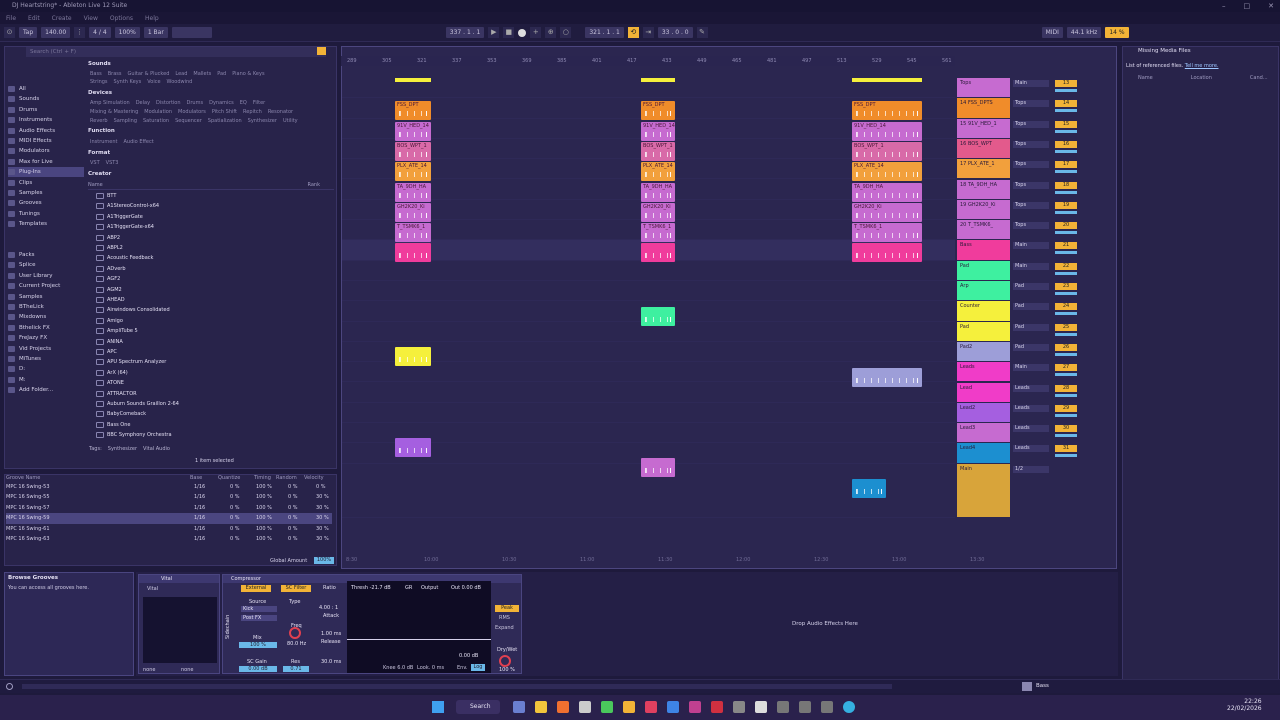 The image size is (1280, 720). Describe the element at coordinates (1066, 83) in the screenshot. I see `track-activator: 13` at that location.